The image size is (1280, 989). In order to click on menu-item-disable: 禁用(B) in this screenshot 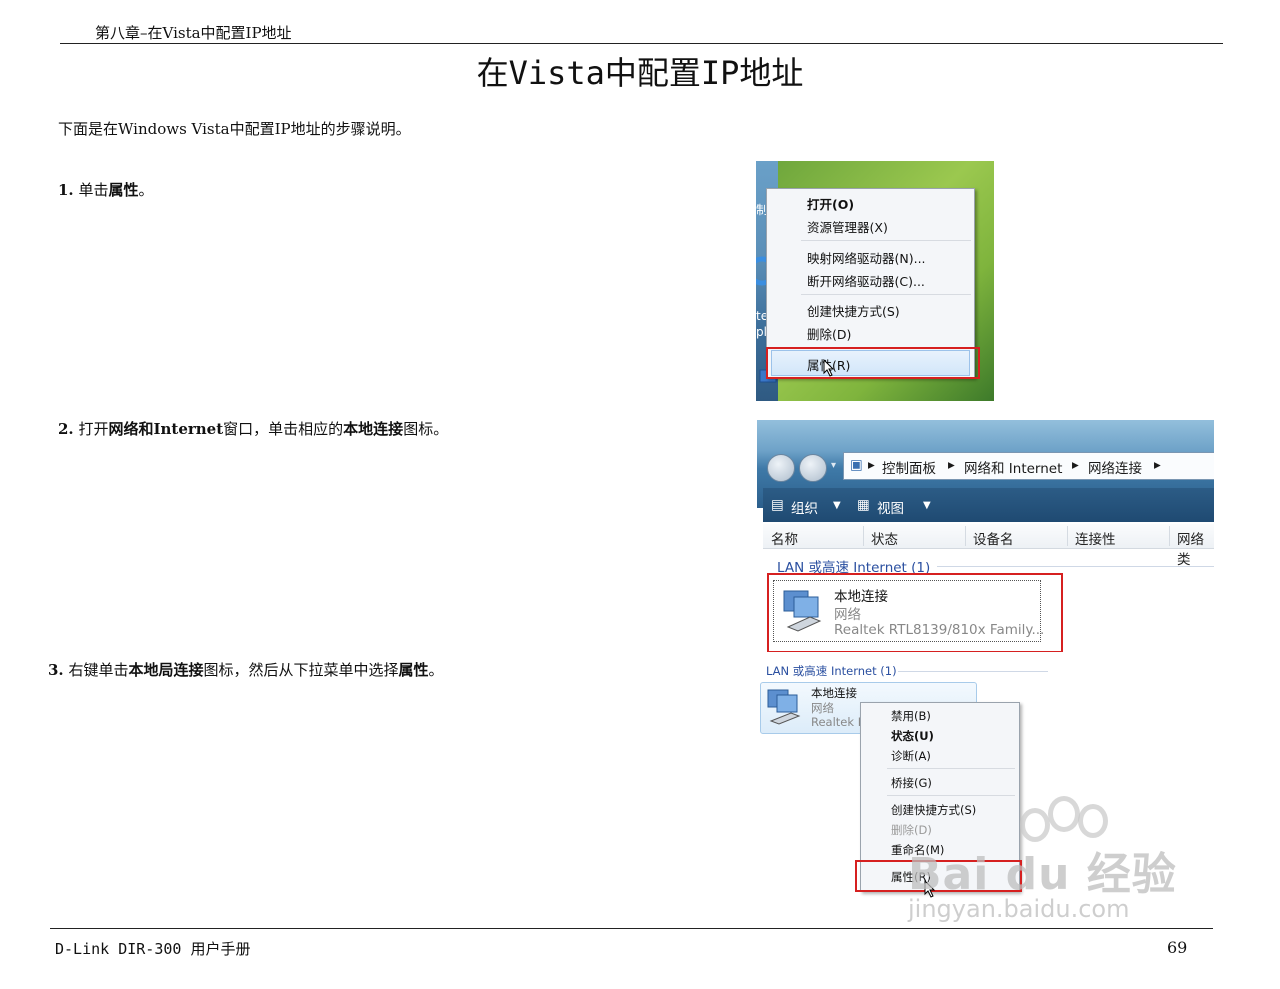, I will do `click(911, 716)`.